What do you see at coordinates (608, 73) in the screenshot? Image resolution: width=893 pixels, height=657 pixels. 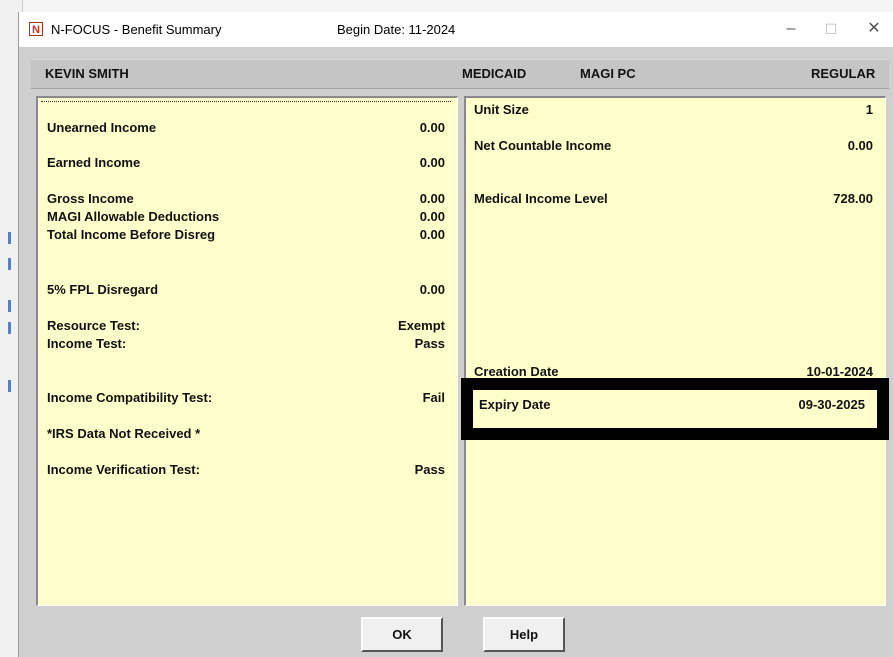 I see `subprogram-name: MAGI PC` at bounding box center [608, 73].